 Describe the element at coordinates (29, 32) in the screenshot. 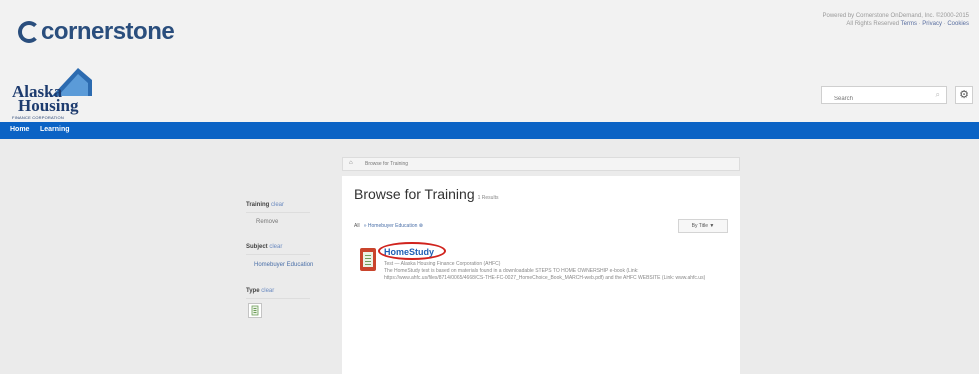

I see `cornerstone-mark-icon` at that location.